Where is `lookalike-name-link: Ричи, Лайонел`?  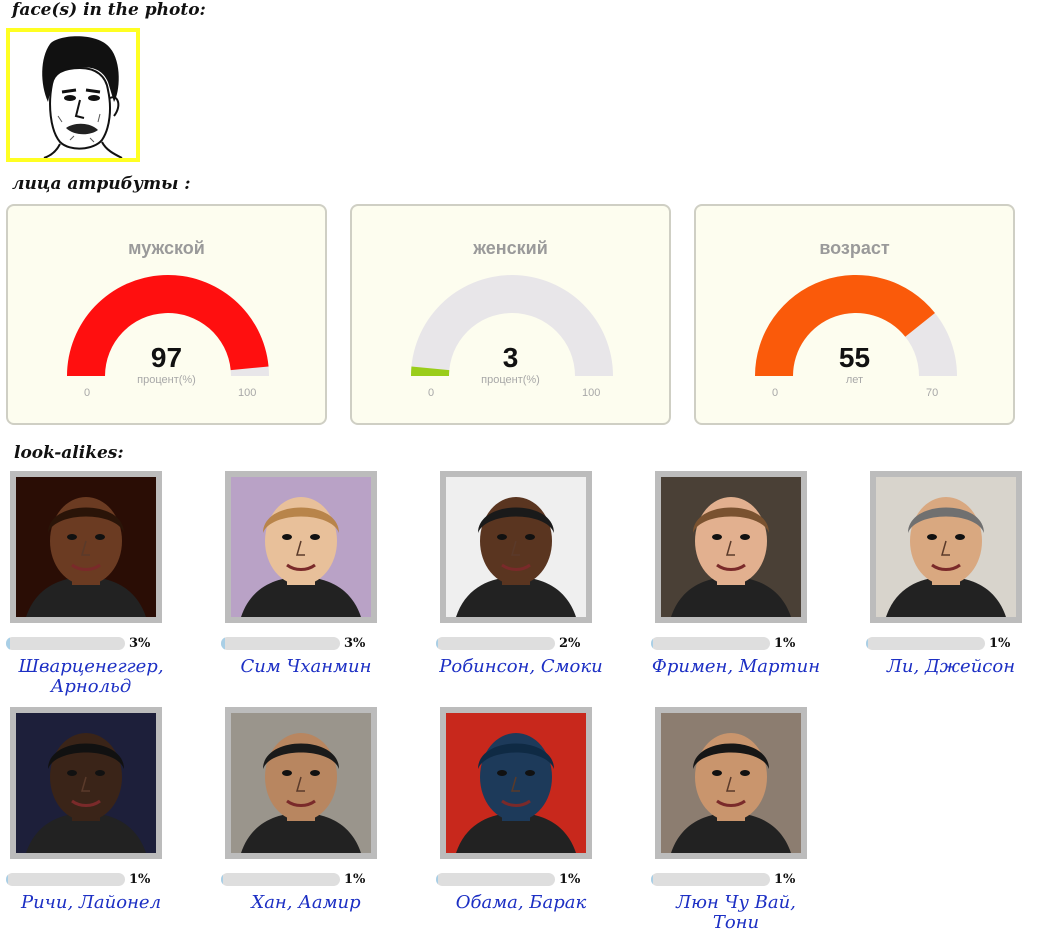 lookalike-name-link: Ричи, Лайонел is located at coordinates (91, 903).